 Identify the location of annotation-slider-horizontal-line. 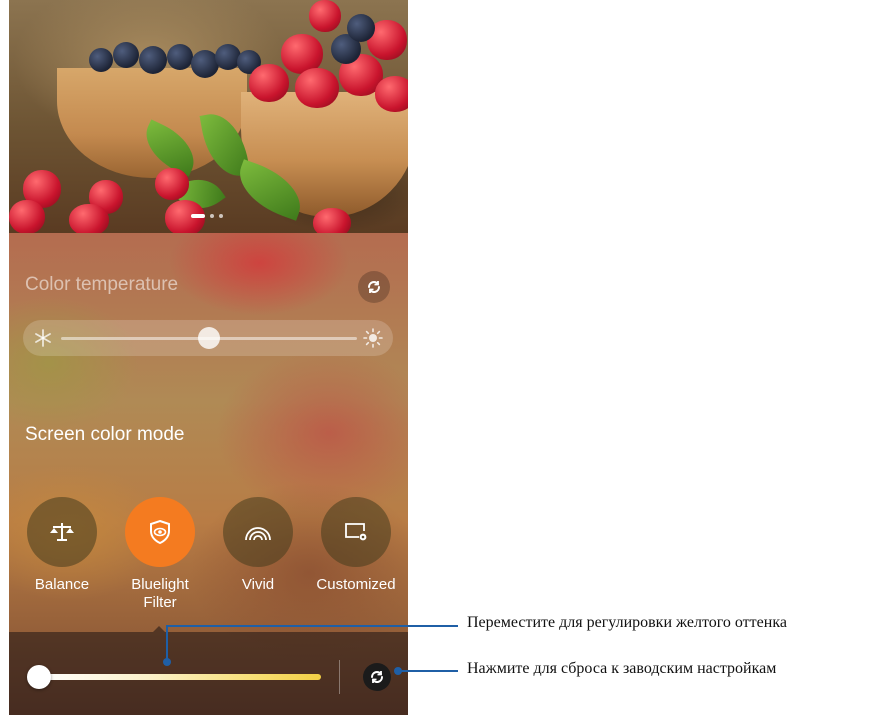
(312, 626).